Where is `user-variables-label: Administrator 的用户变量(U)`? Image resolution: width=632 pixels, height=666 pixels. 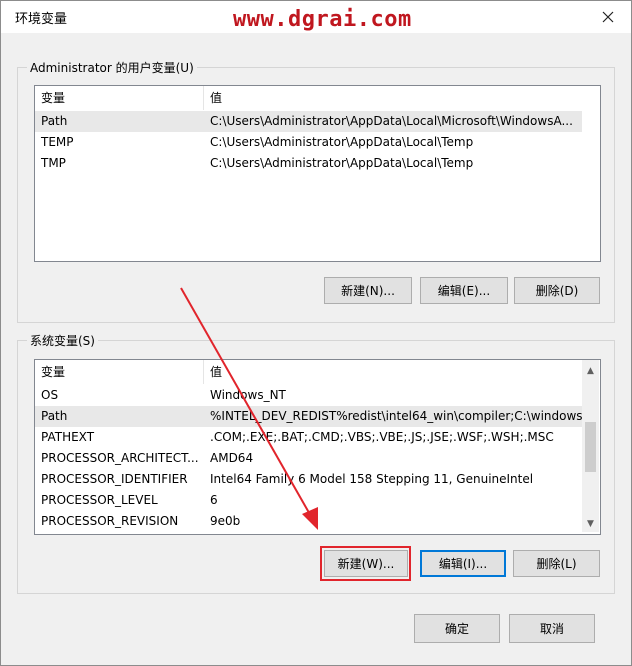 user-variables-label: Administrator 的用户变量(U) is located at coordinates (112, 67).